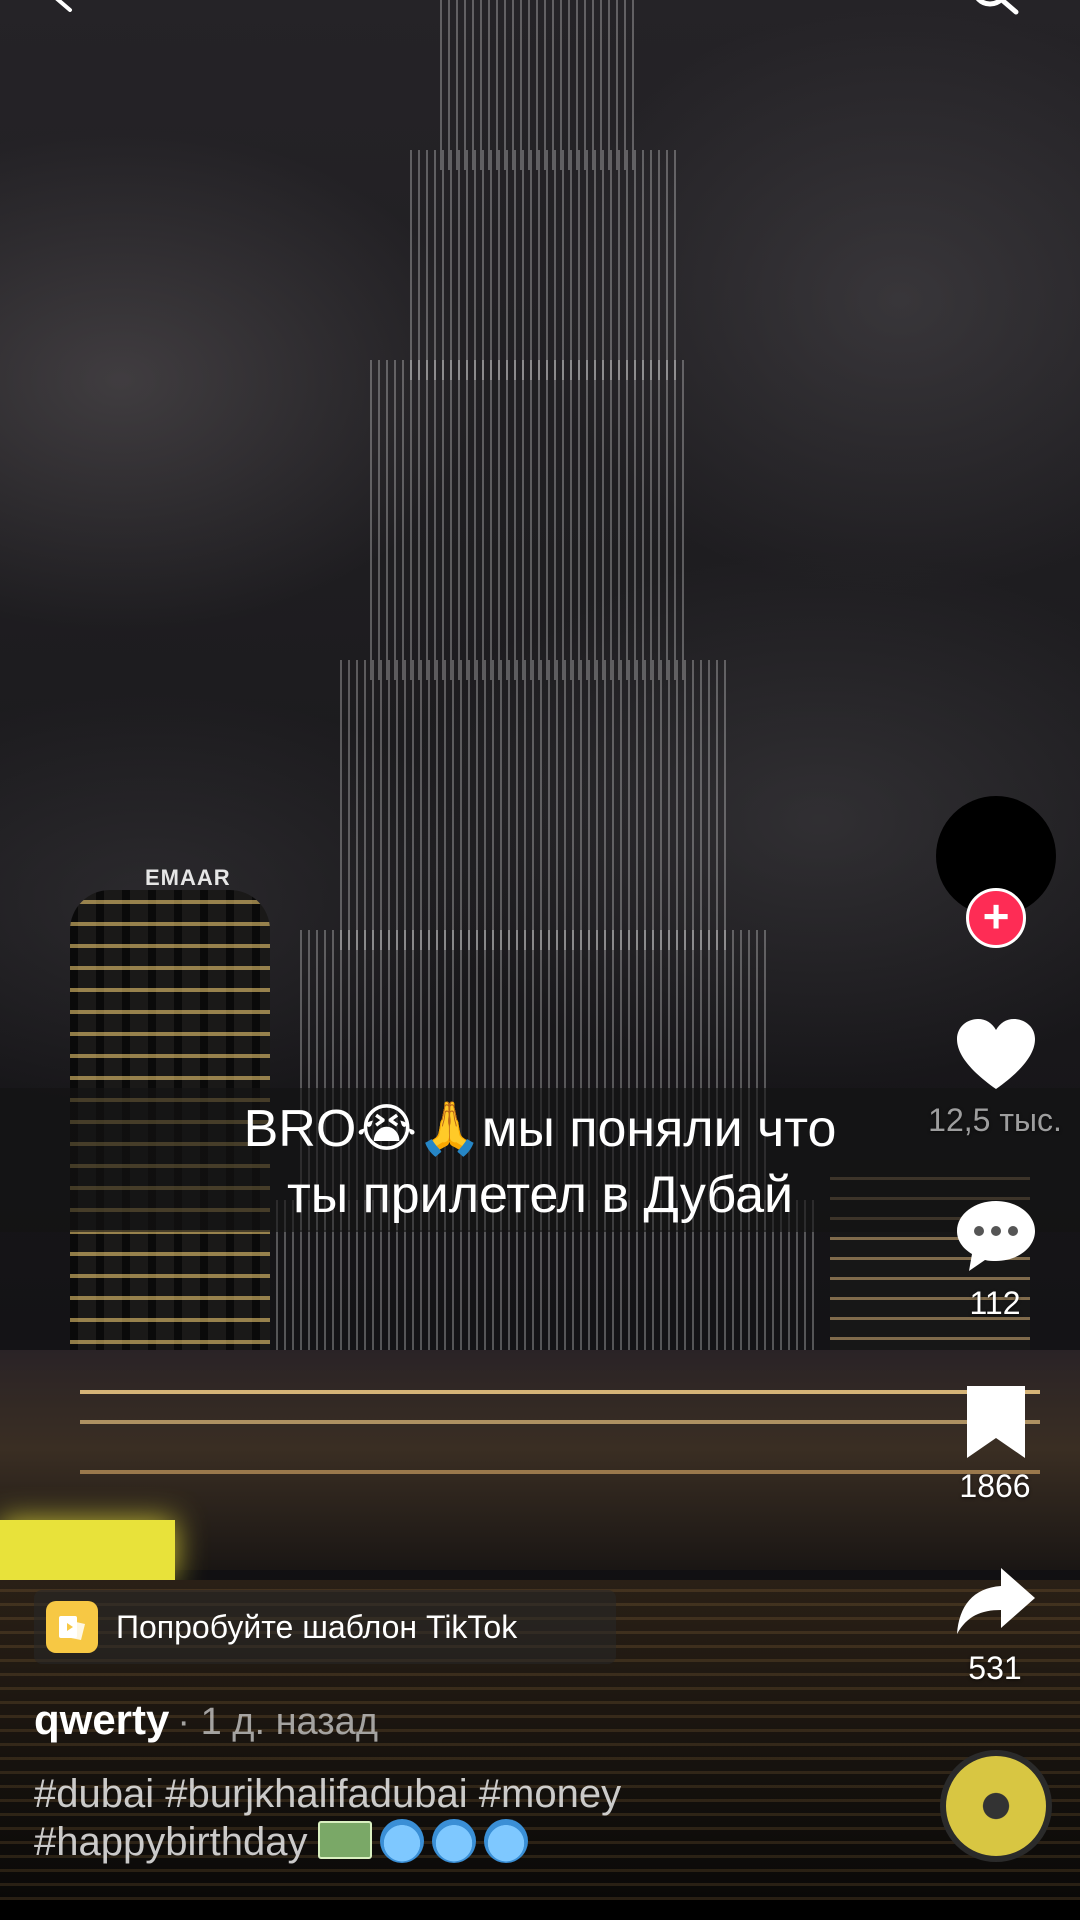 Image resolution: width=1080 pixels, height=1920 pixels. Describe the element at coordinates (171, 1842) in the screenshot. I see `hashtag-happybirthday: #happybirthday` at that location.